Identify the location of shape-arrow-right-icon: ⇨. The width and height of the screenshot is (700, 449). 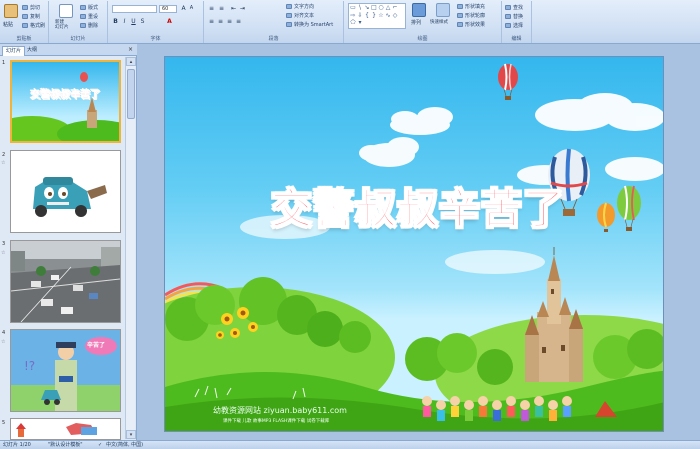
(353, 15).